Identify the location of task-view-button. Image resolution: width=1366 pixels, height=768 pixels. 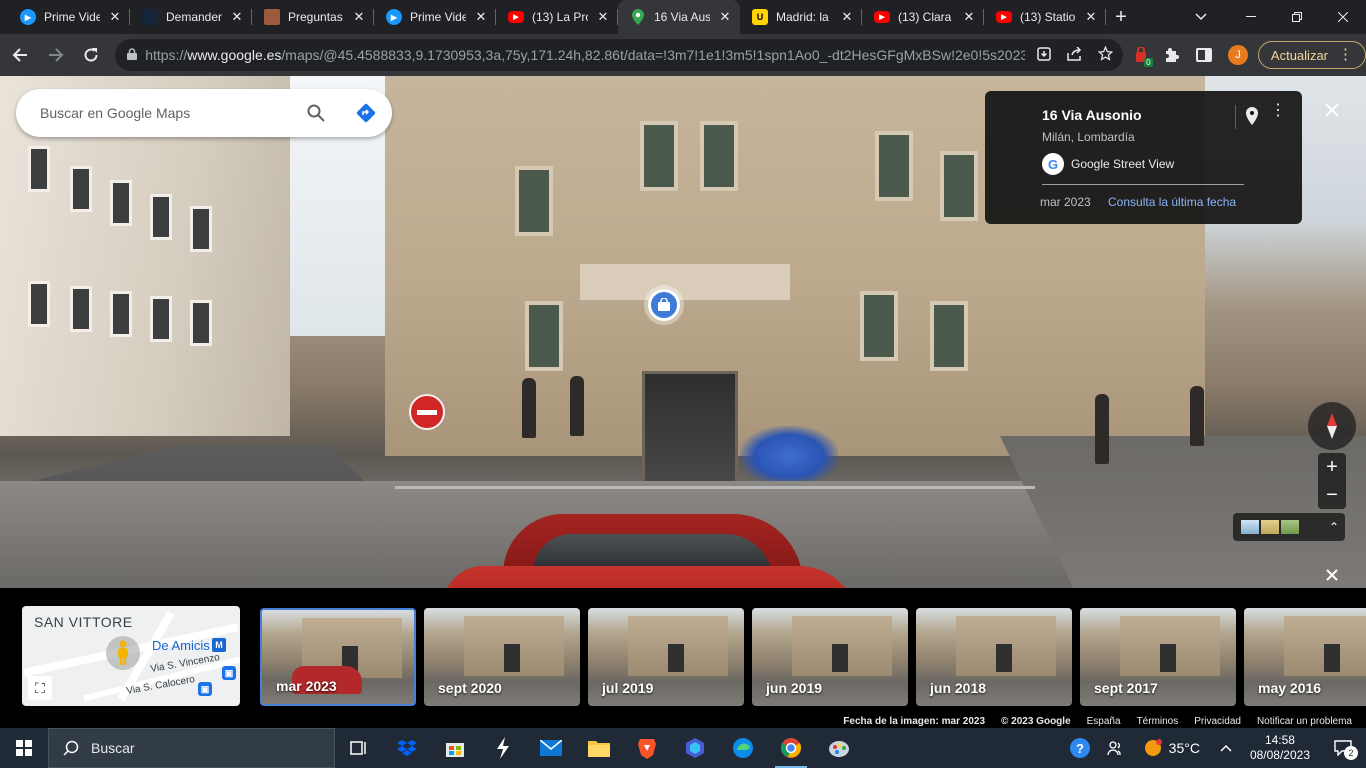
(359, 748).